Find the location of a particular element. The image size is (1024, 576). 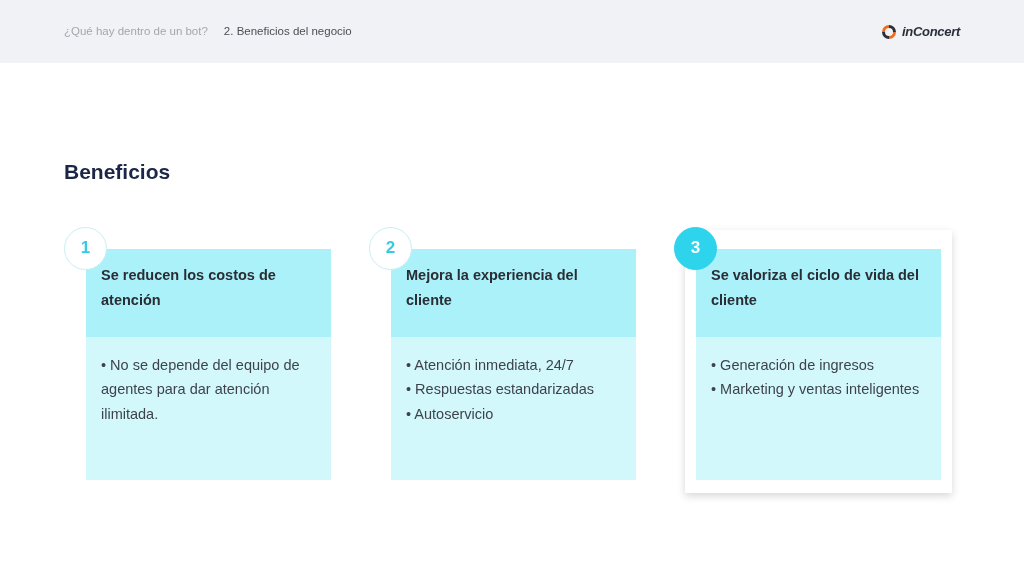

section-title: Beneficios is located at coordinates (118, 172).